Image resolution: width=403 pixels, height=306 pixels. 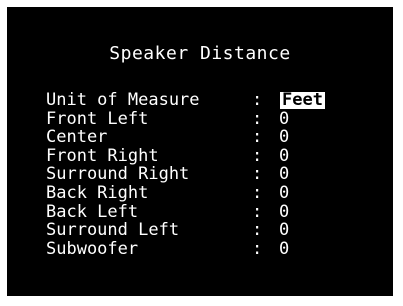 I want to click on setting-row-center: Center : 0, so click(x=216, y=137).